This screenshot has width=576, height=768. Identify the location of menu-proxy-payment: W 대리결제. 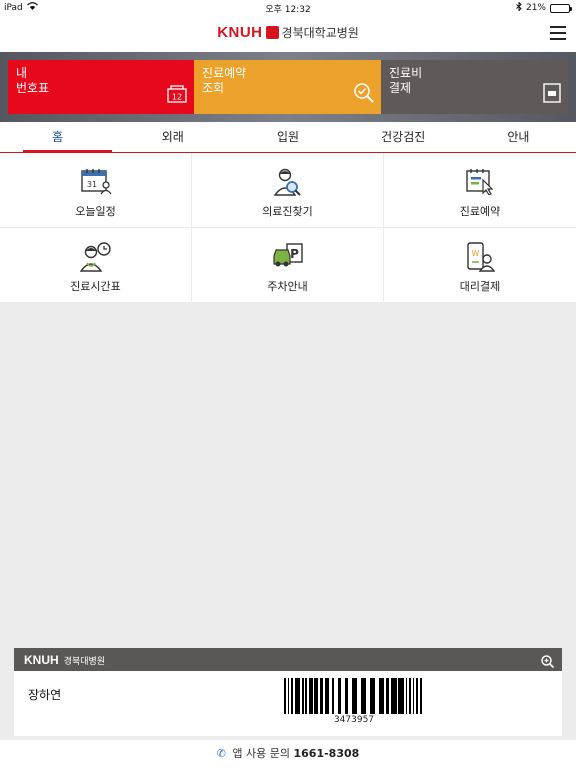
(480, 265).